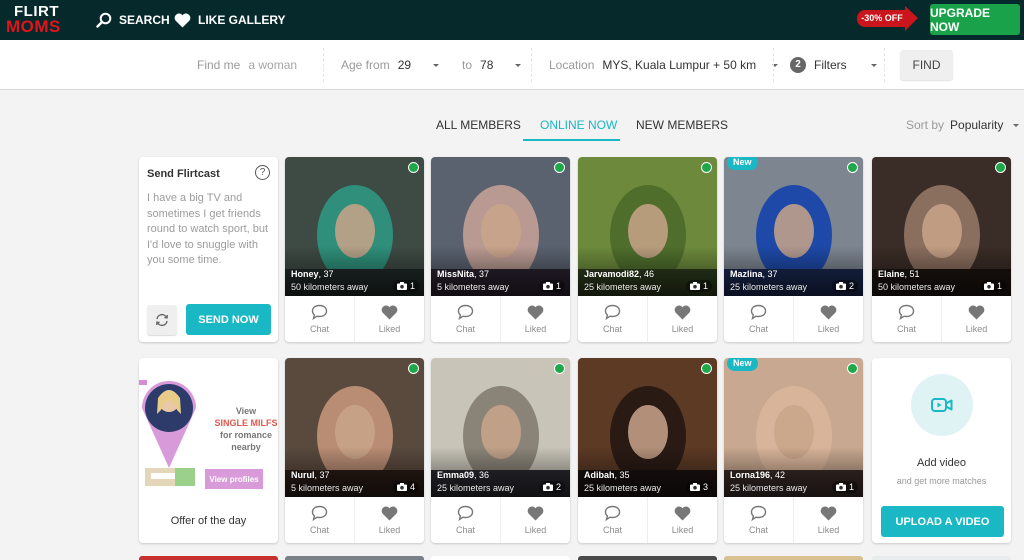 This screenshot has width=1024, height=560. I want to click on nav-like-gallery: LIKE GALLERY, so click(230, 20).